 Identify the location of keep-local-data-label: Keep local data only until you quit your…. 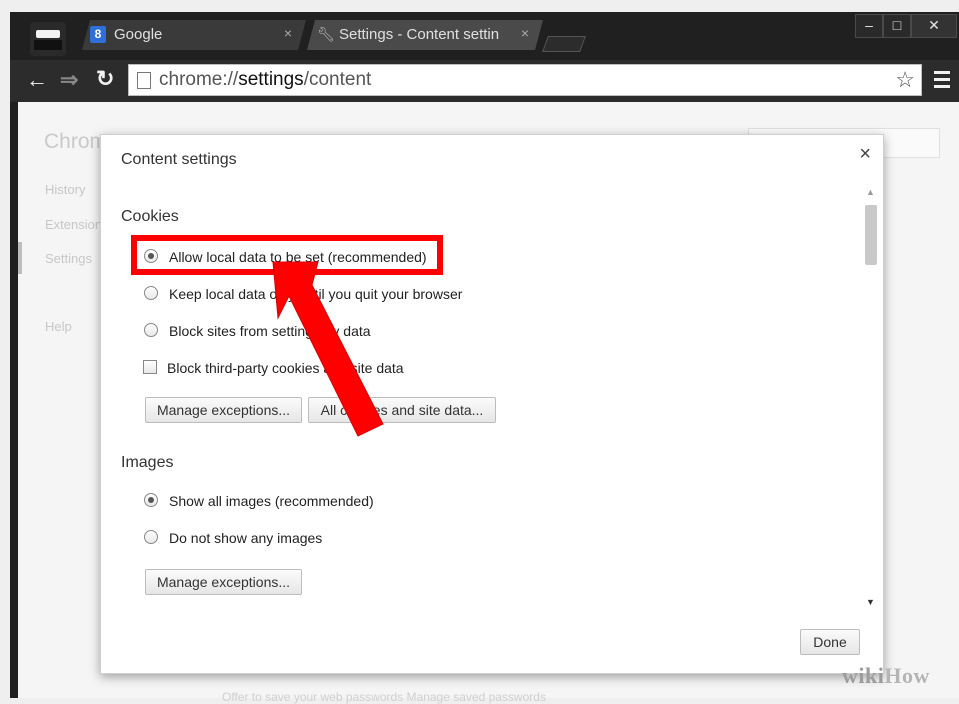
(315, 294).